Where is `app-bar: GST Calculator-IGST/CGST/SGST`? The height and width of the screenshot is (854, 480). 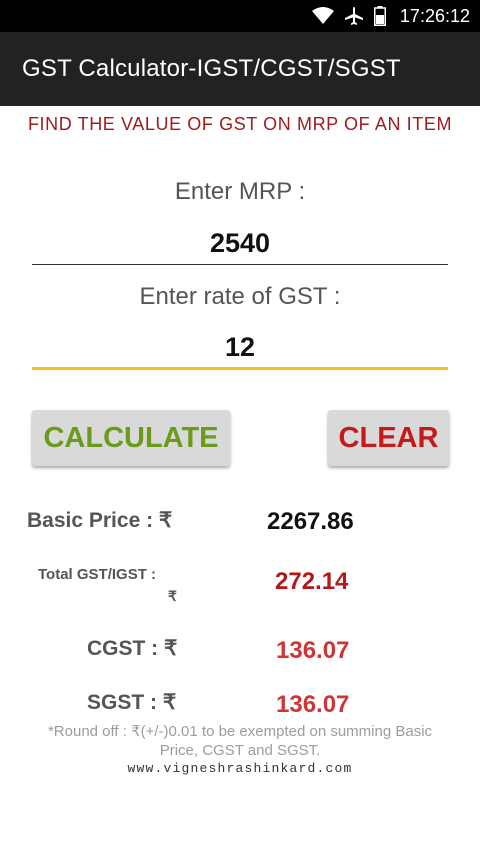
app-bar: GST Calculator-IGST/CGST/SGST is located at coordinates (240, 69).